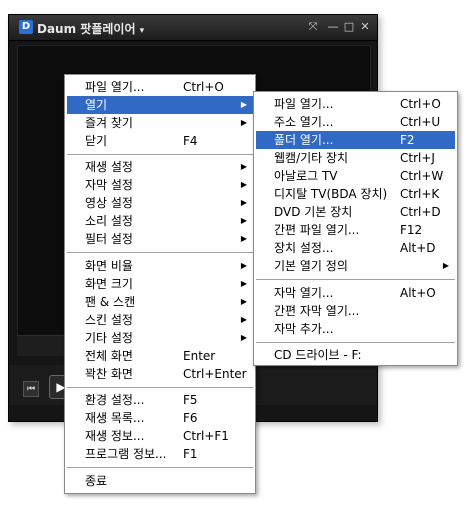 Image resolution: width=471 pixels, height=506 pixels. What do you see at coordinates (160, 436) in the screenshot?
I see `menu-item-playback-info: 재생 정보... Ctrl+F1` at bounding box center [160, 436].